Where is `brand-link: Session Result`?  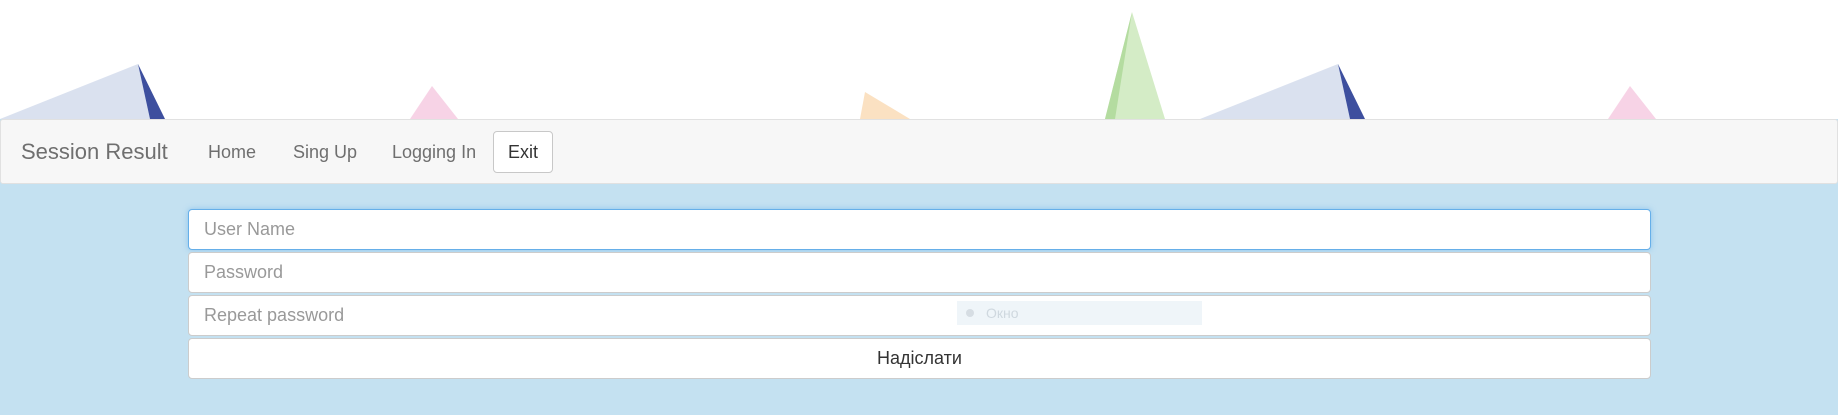 brand-link: Session Result is located at coordinates (94, 152).